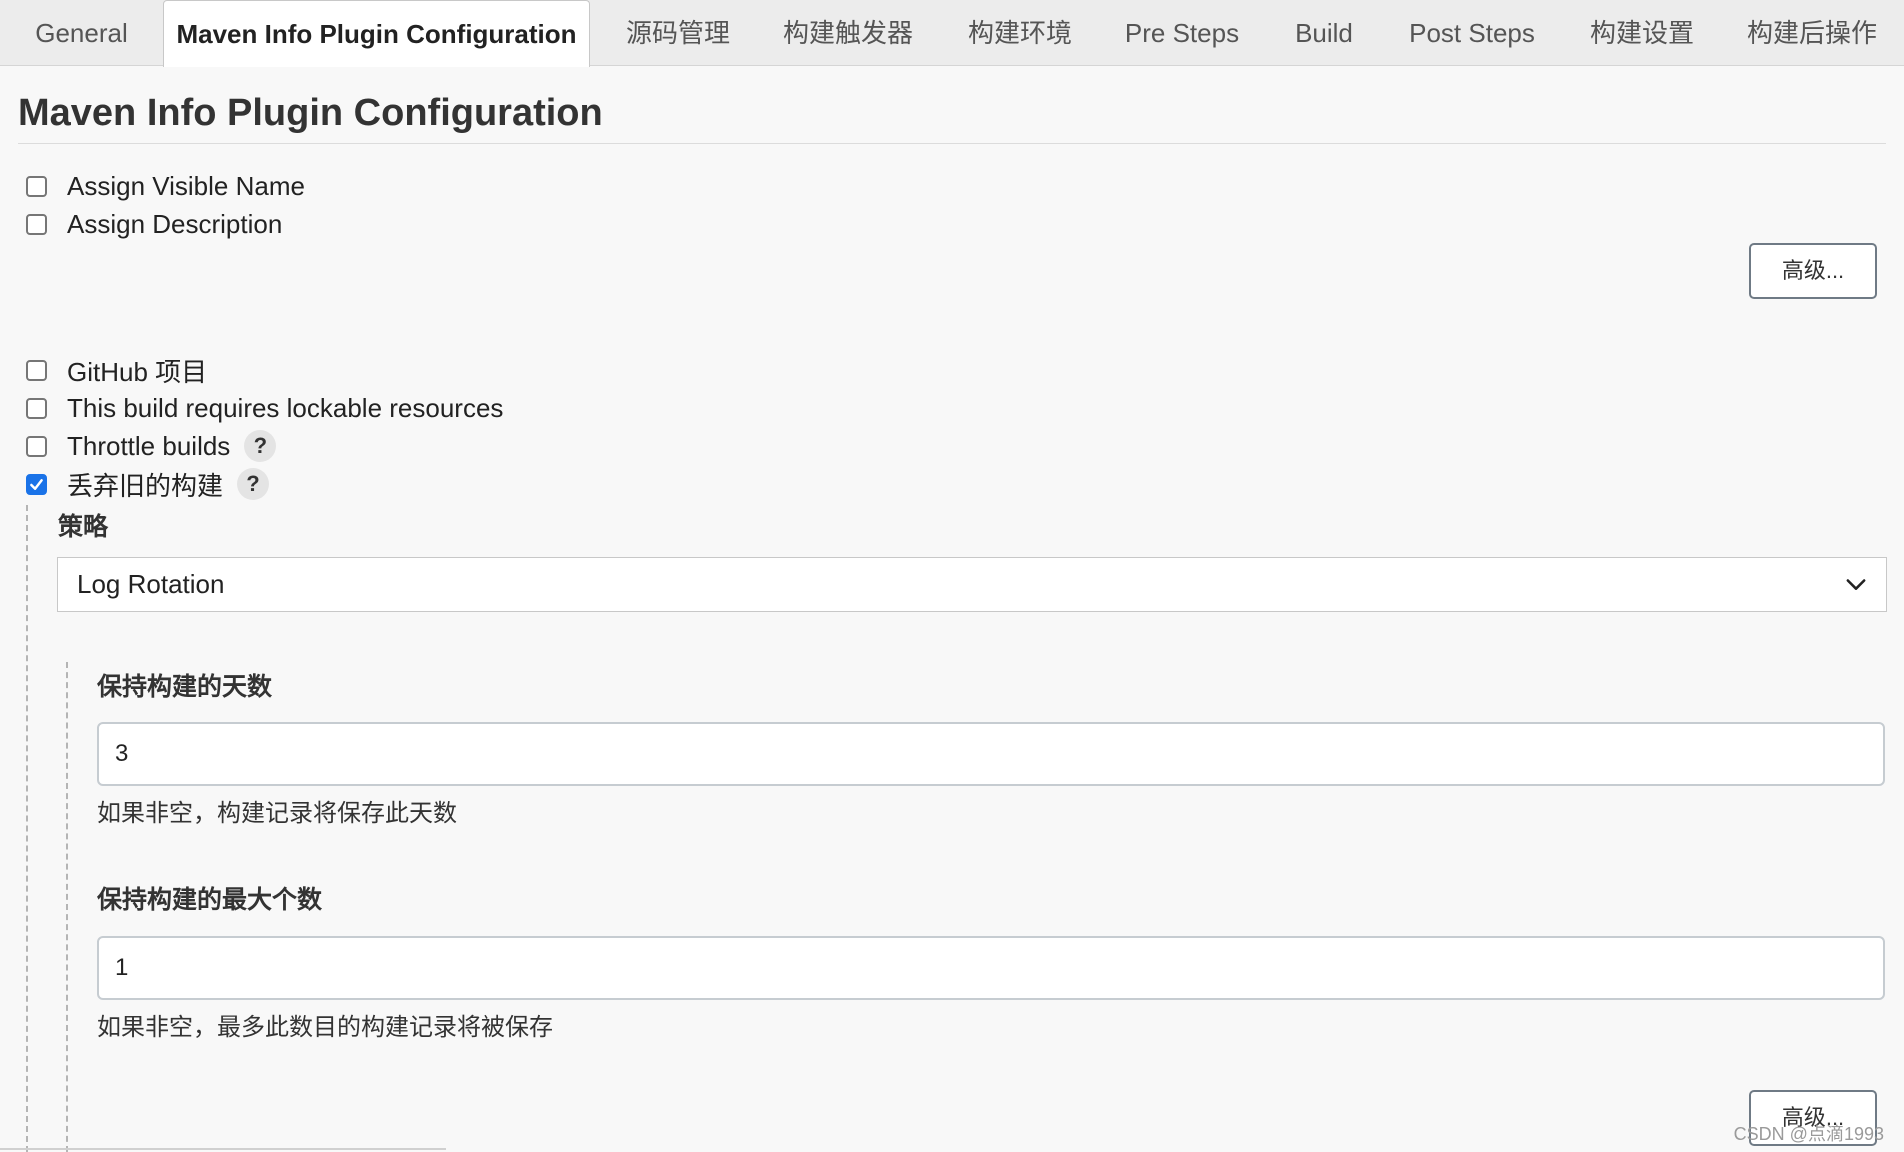 The image size is (1904, 1152). Describe the element at coordinates (1856, 584) in the screenshot. I see `chevron-down-icon` at that location.